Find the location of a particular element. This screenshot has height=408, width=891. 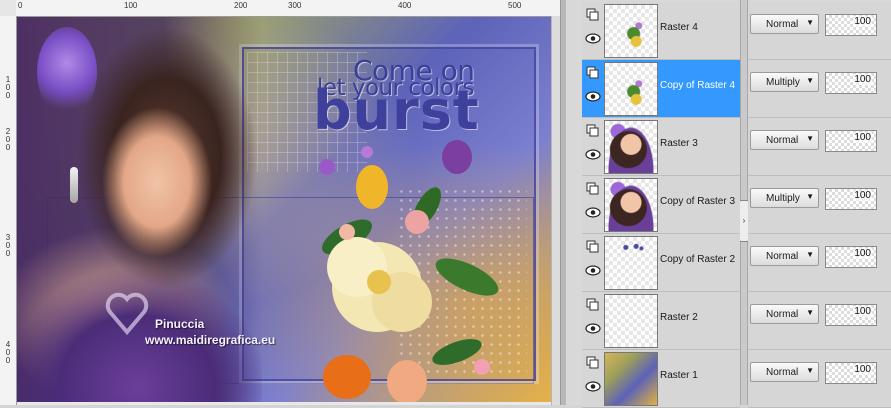

layer-name: Raster 3 is located at coordinates (679, 143).